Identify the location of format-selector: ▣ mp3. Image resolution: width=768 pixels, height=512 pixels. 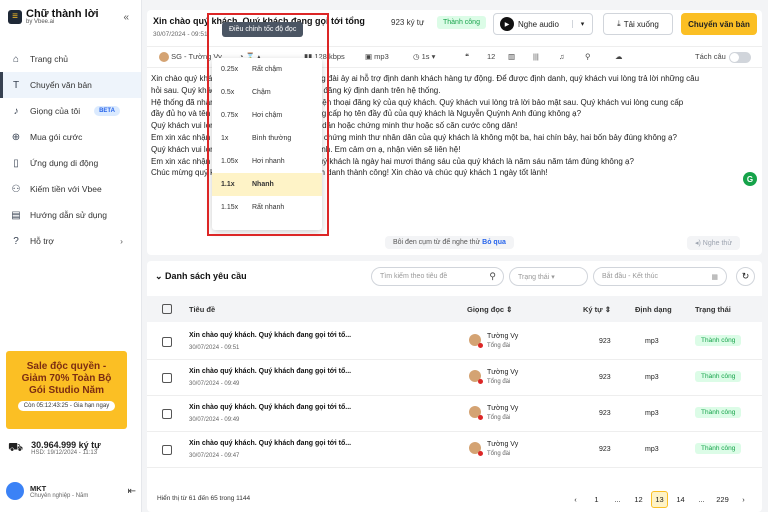
(377, 56).